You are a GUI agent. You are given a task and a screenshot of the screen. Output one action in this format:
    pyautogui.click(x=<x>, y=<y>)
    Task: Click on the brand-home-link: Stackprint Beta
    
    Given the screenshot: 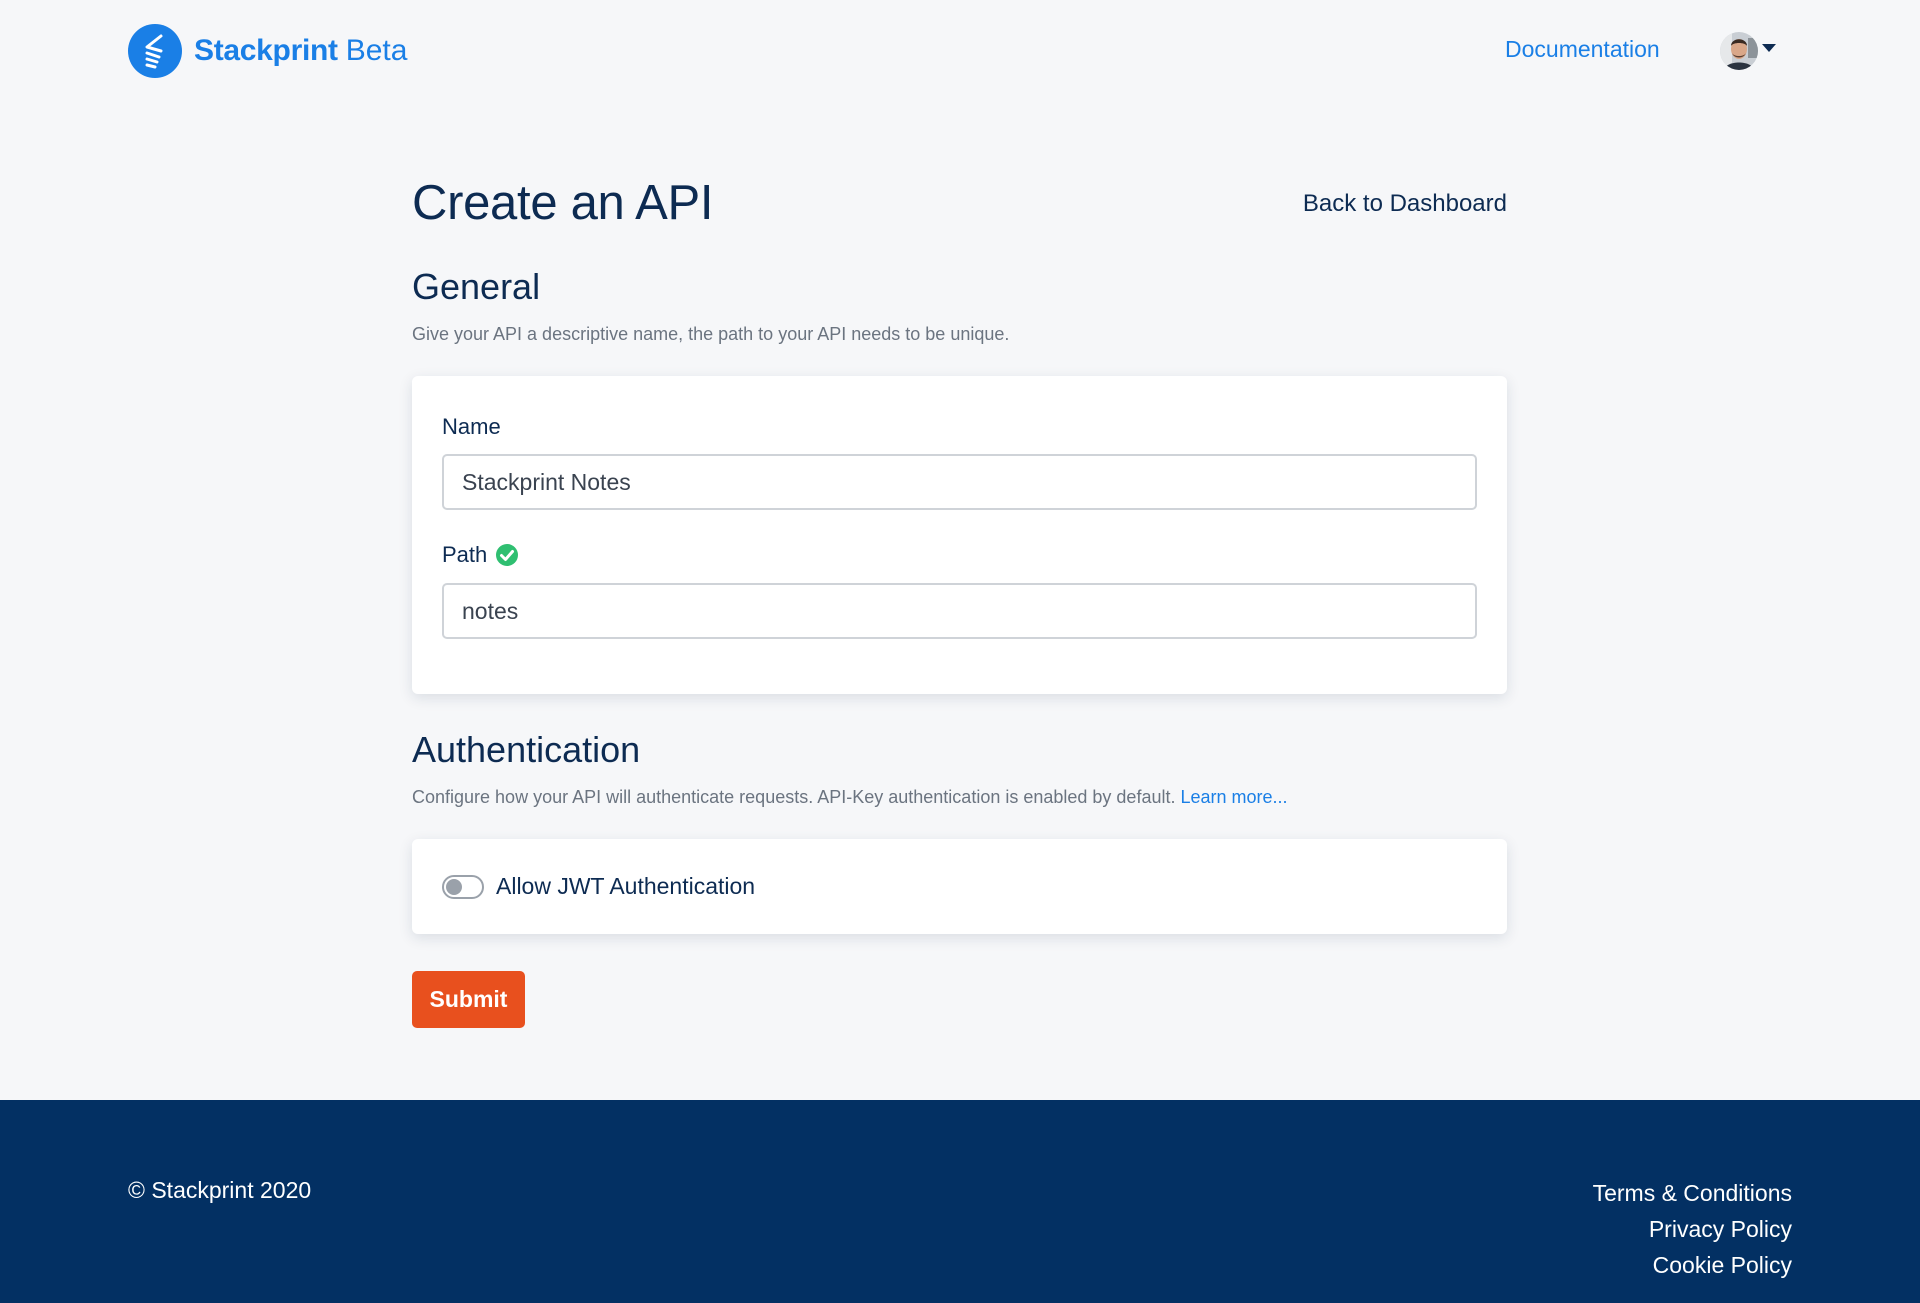 What is the action you would take?
    pyautogui.click(x=267, y=51)
    